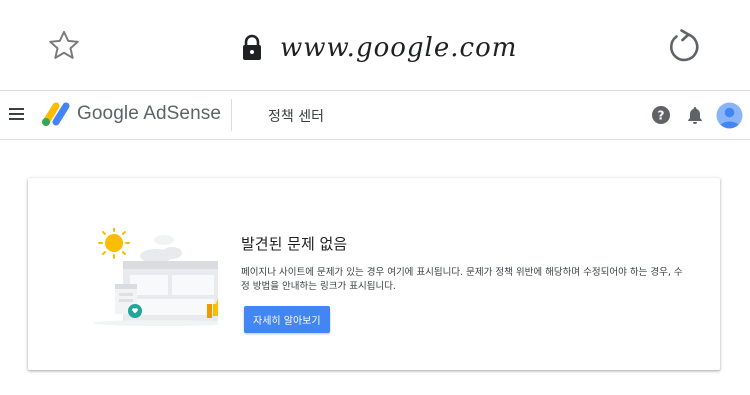 This screenshot has width=750, height=395. I want to click on lock-icon, so click(252, 48).